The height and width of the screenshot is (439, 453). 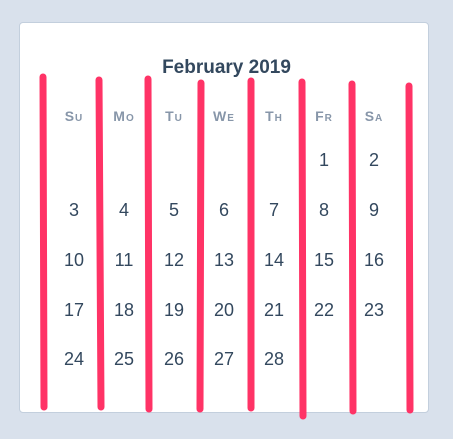 I want to click on day-cell: 9, so click(x=374, y=210).